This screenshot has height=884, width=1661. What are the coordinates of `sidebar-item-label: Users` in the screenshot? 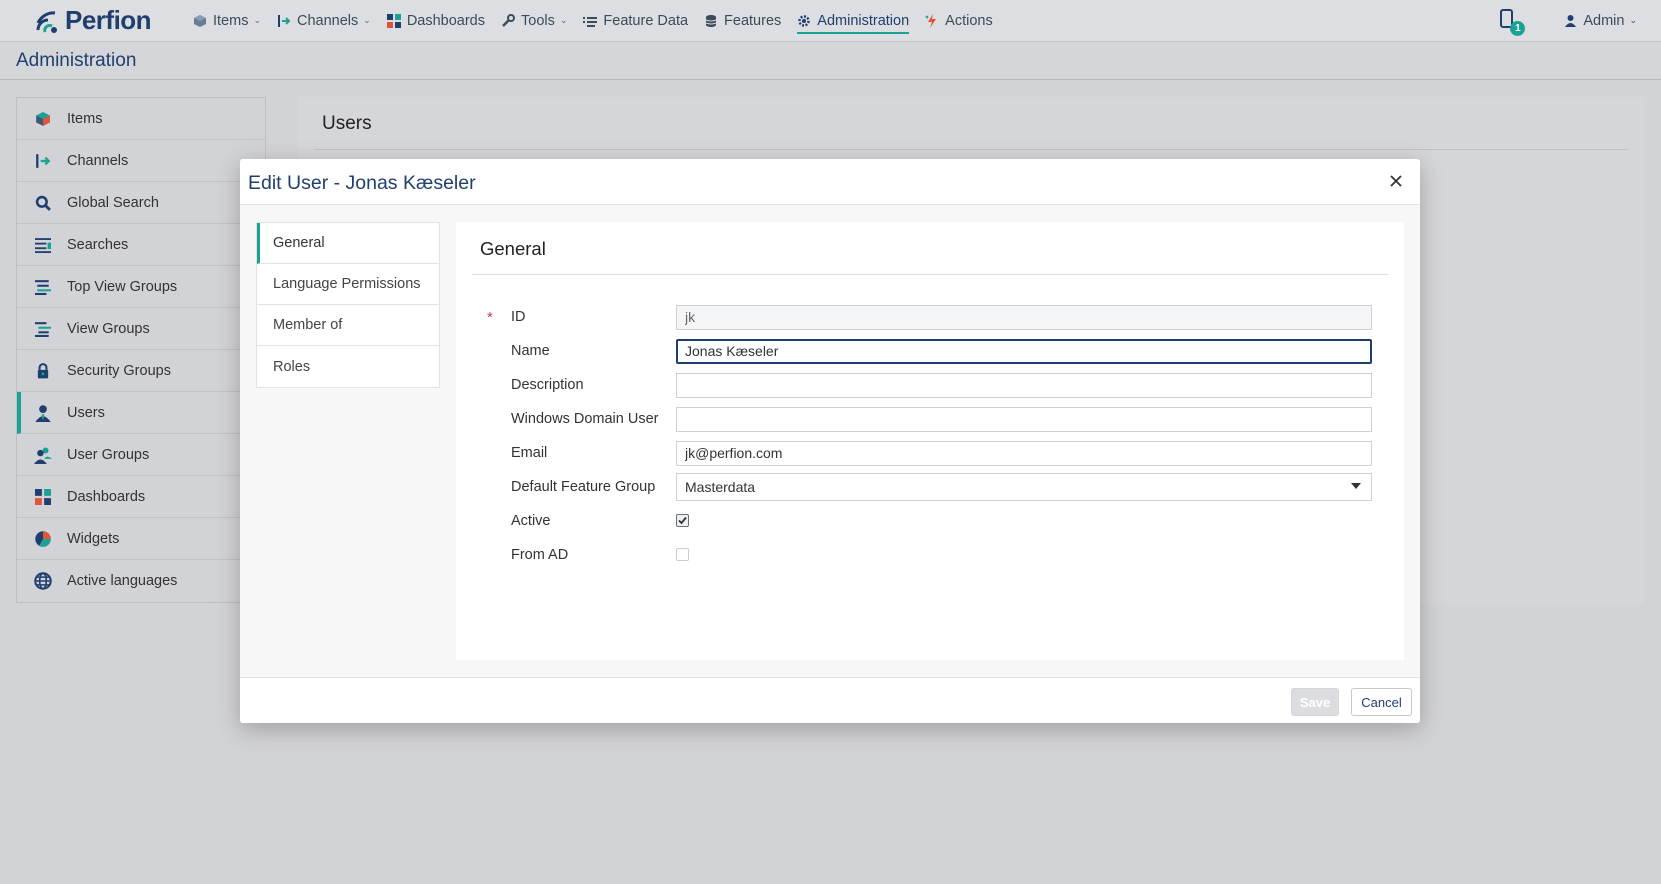 It's located at (86, 412).